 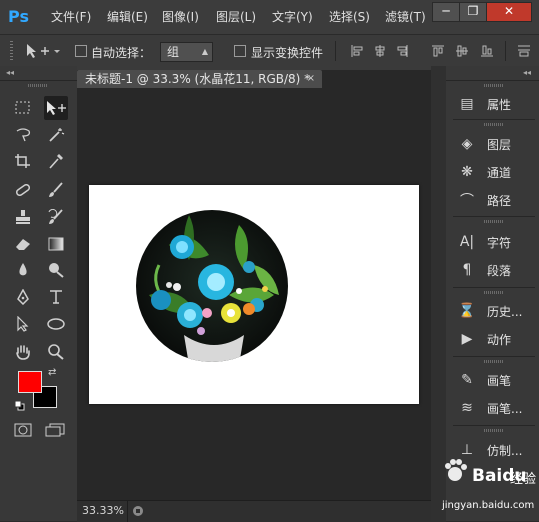 I want to click on panel-actions: ▶ 动作, so click(x=496, y=339).